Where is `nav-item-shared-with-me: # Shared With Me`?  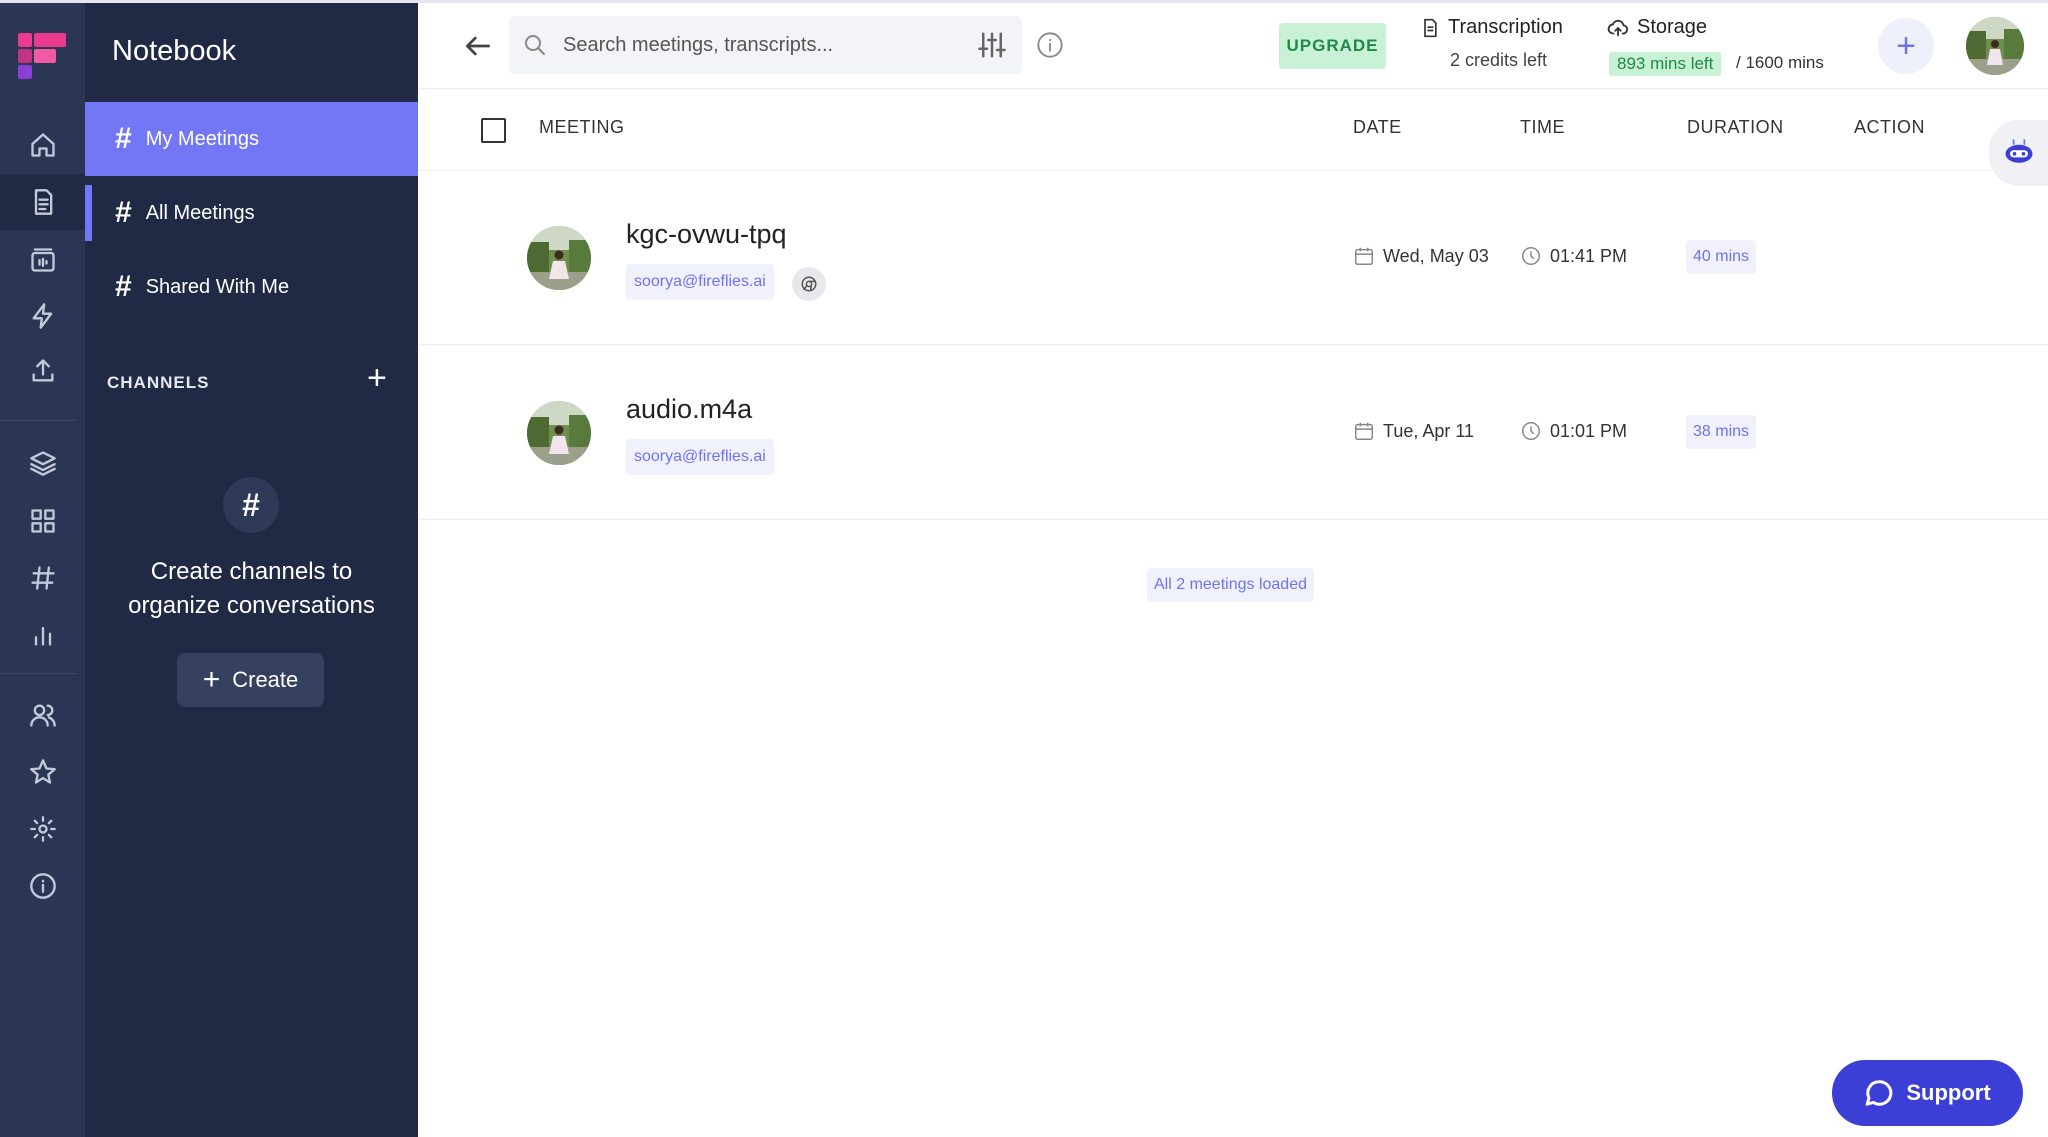 nav-item-shared-with-me: # Shared With Me is located at coordinates (251, 287).